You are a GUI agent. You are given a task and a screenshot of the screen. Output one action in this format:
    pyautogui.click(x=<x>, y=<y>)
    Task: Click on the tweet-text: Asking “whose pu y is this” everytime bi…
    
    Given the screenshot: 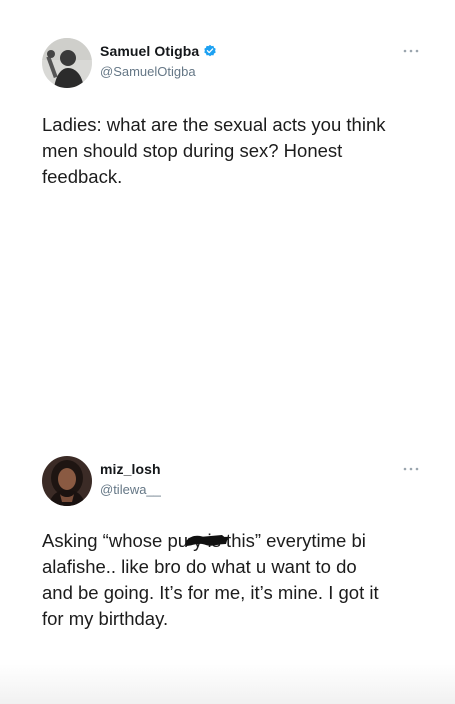 What is the action you would take?
    pyautogui.click(x=210, y=579)
    